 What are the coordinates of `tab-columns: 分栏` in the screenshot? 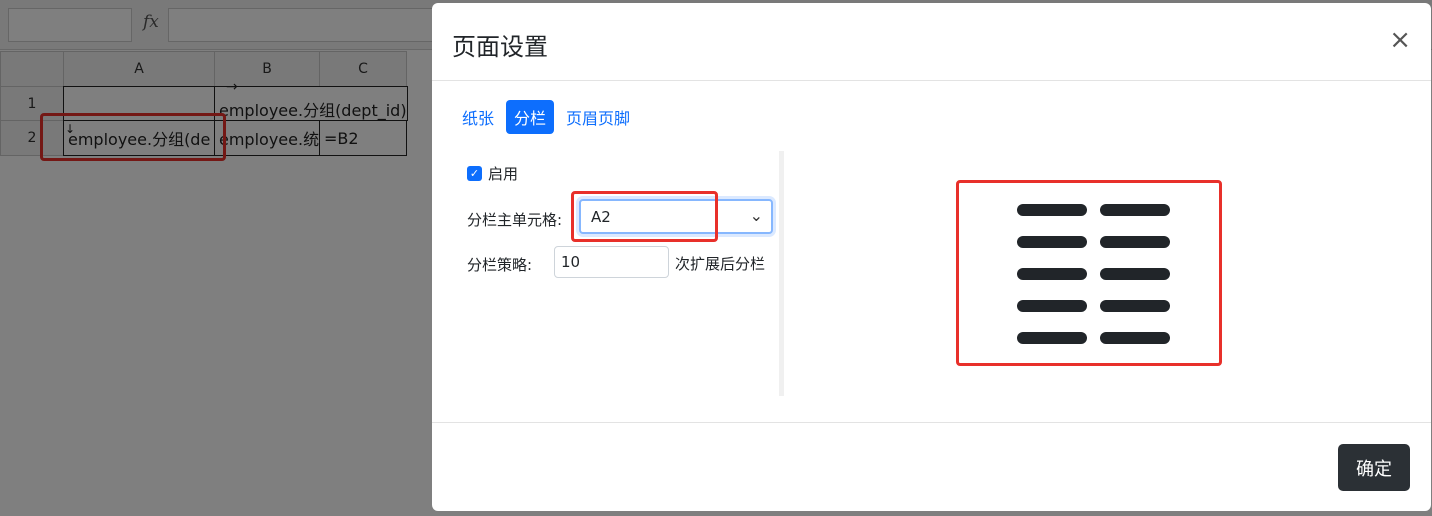 It's located at (530, 117).